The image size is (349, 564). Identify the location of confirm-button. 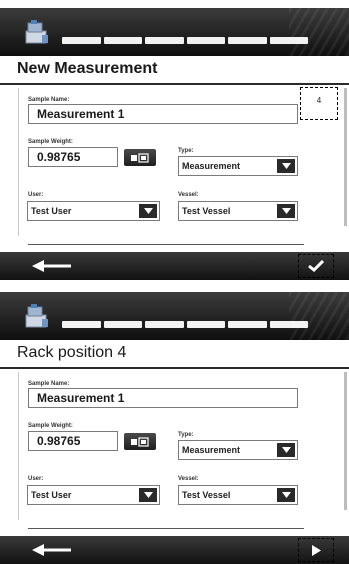
(316, 266).